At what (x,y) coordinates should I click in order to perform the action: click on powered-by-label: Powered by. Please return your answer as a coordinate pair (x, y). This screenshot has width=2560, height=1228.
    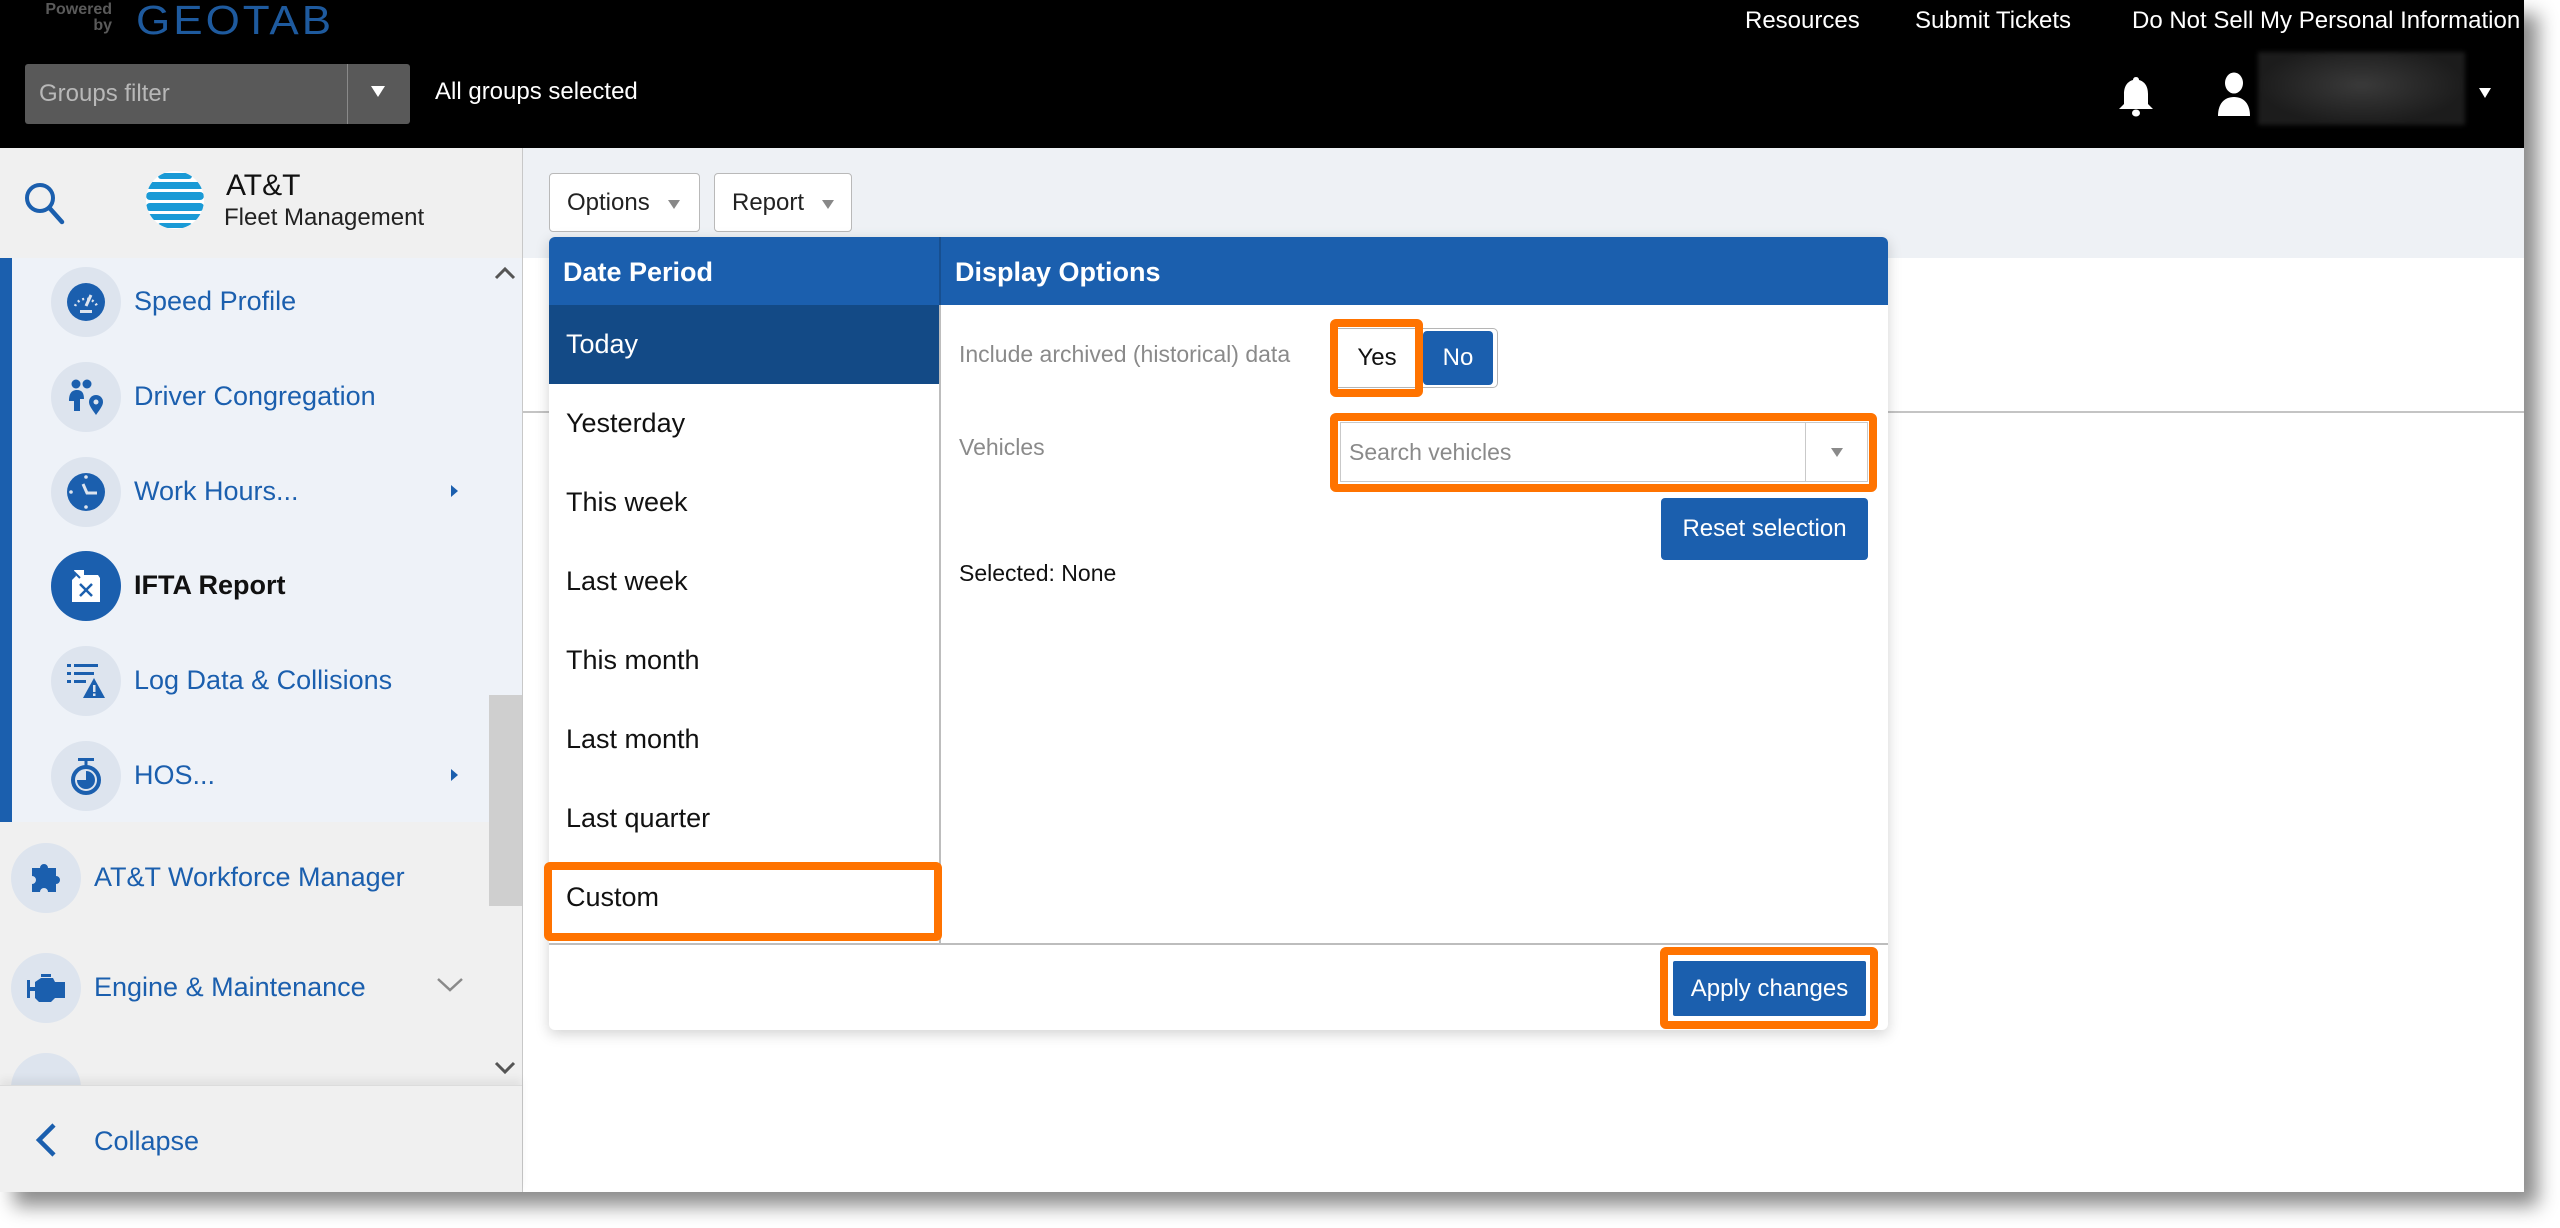
    Looking at the image, I should click on (78, 17).